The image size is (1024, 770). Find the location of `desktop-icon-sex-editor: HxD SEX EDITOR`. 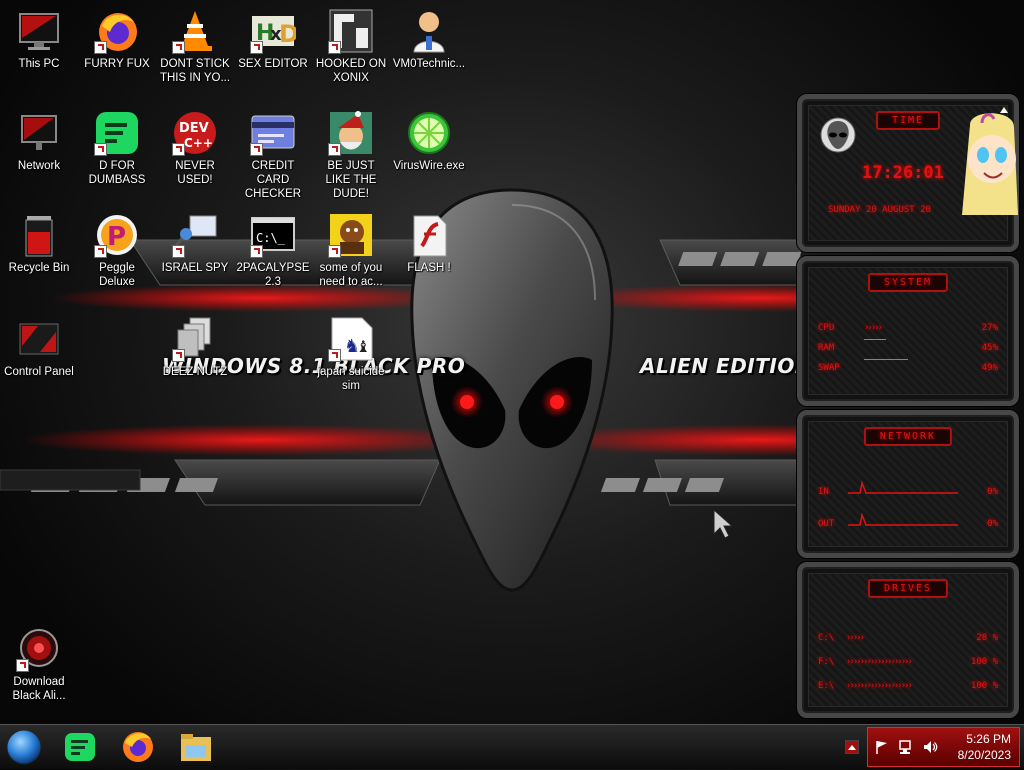

desktop-icon-sex-editor: HxD SEX EDITOR is located at coordinates (273, 39).